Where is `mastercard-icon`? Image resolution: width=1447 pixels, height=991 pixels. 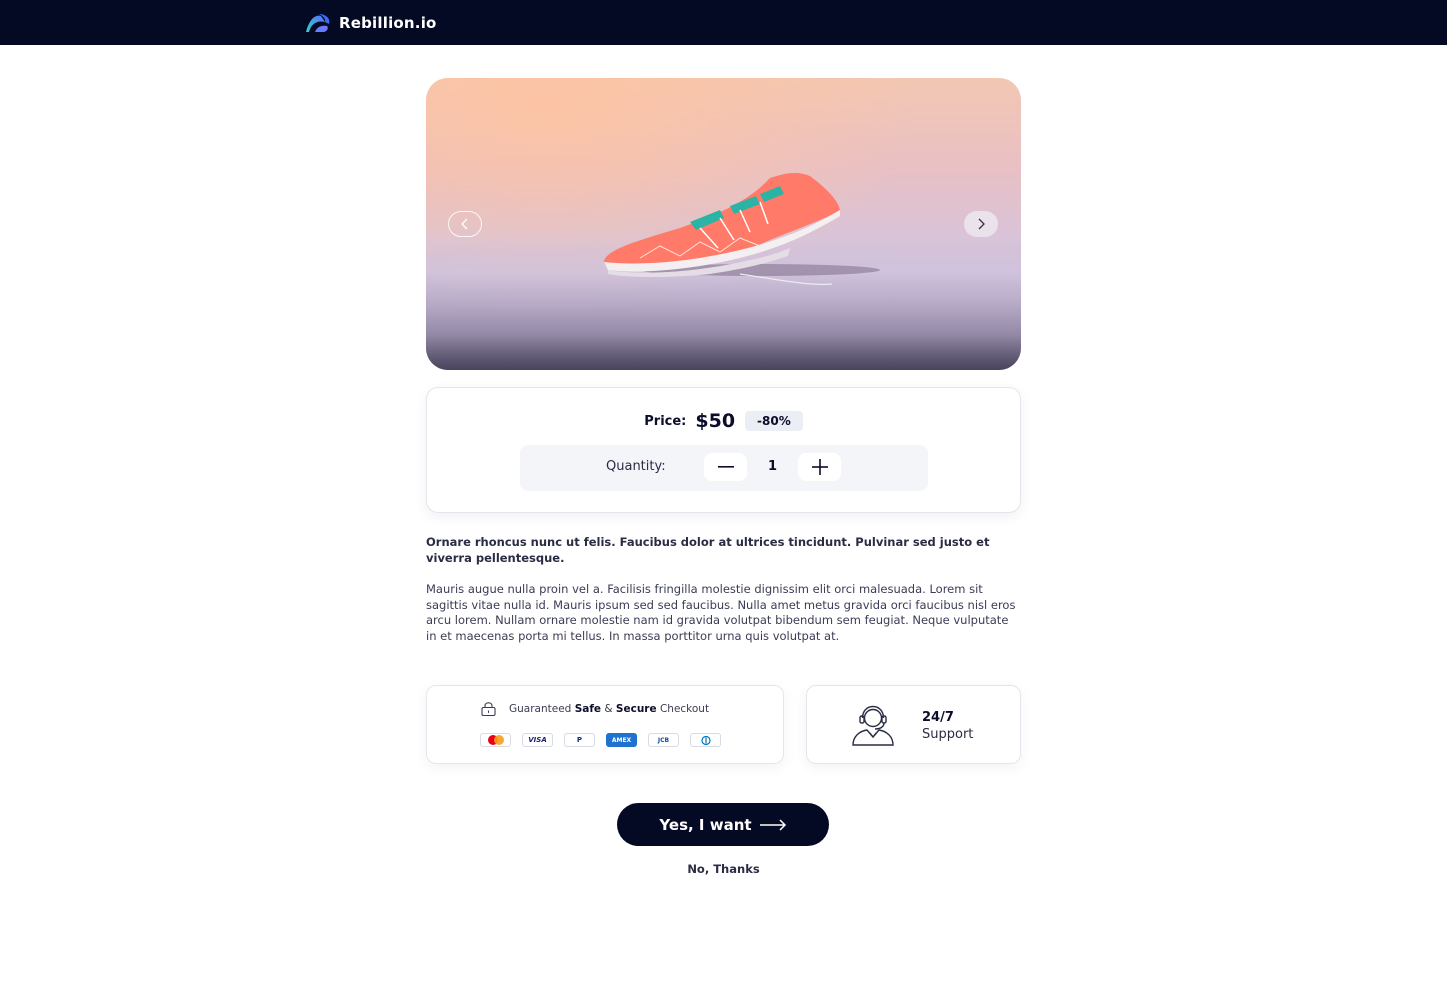
mastercard-icon is located at coordinates (495, 740).